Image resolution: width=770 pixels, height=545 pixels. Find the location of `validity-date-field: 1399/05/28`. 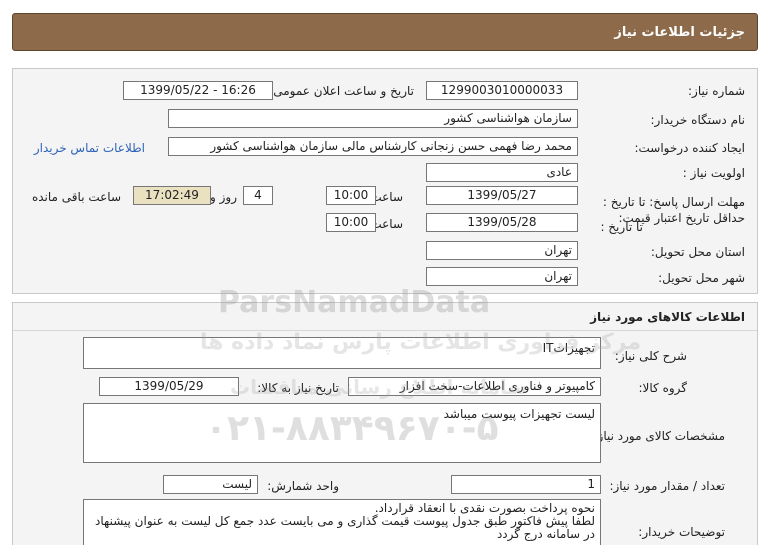

validity-date-field: 1399/05/28 is located at coordinates (502, 222).